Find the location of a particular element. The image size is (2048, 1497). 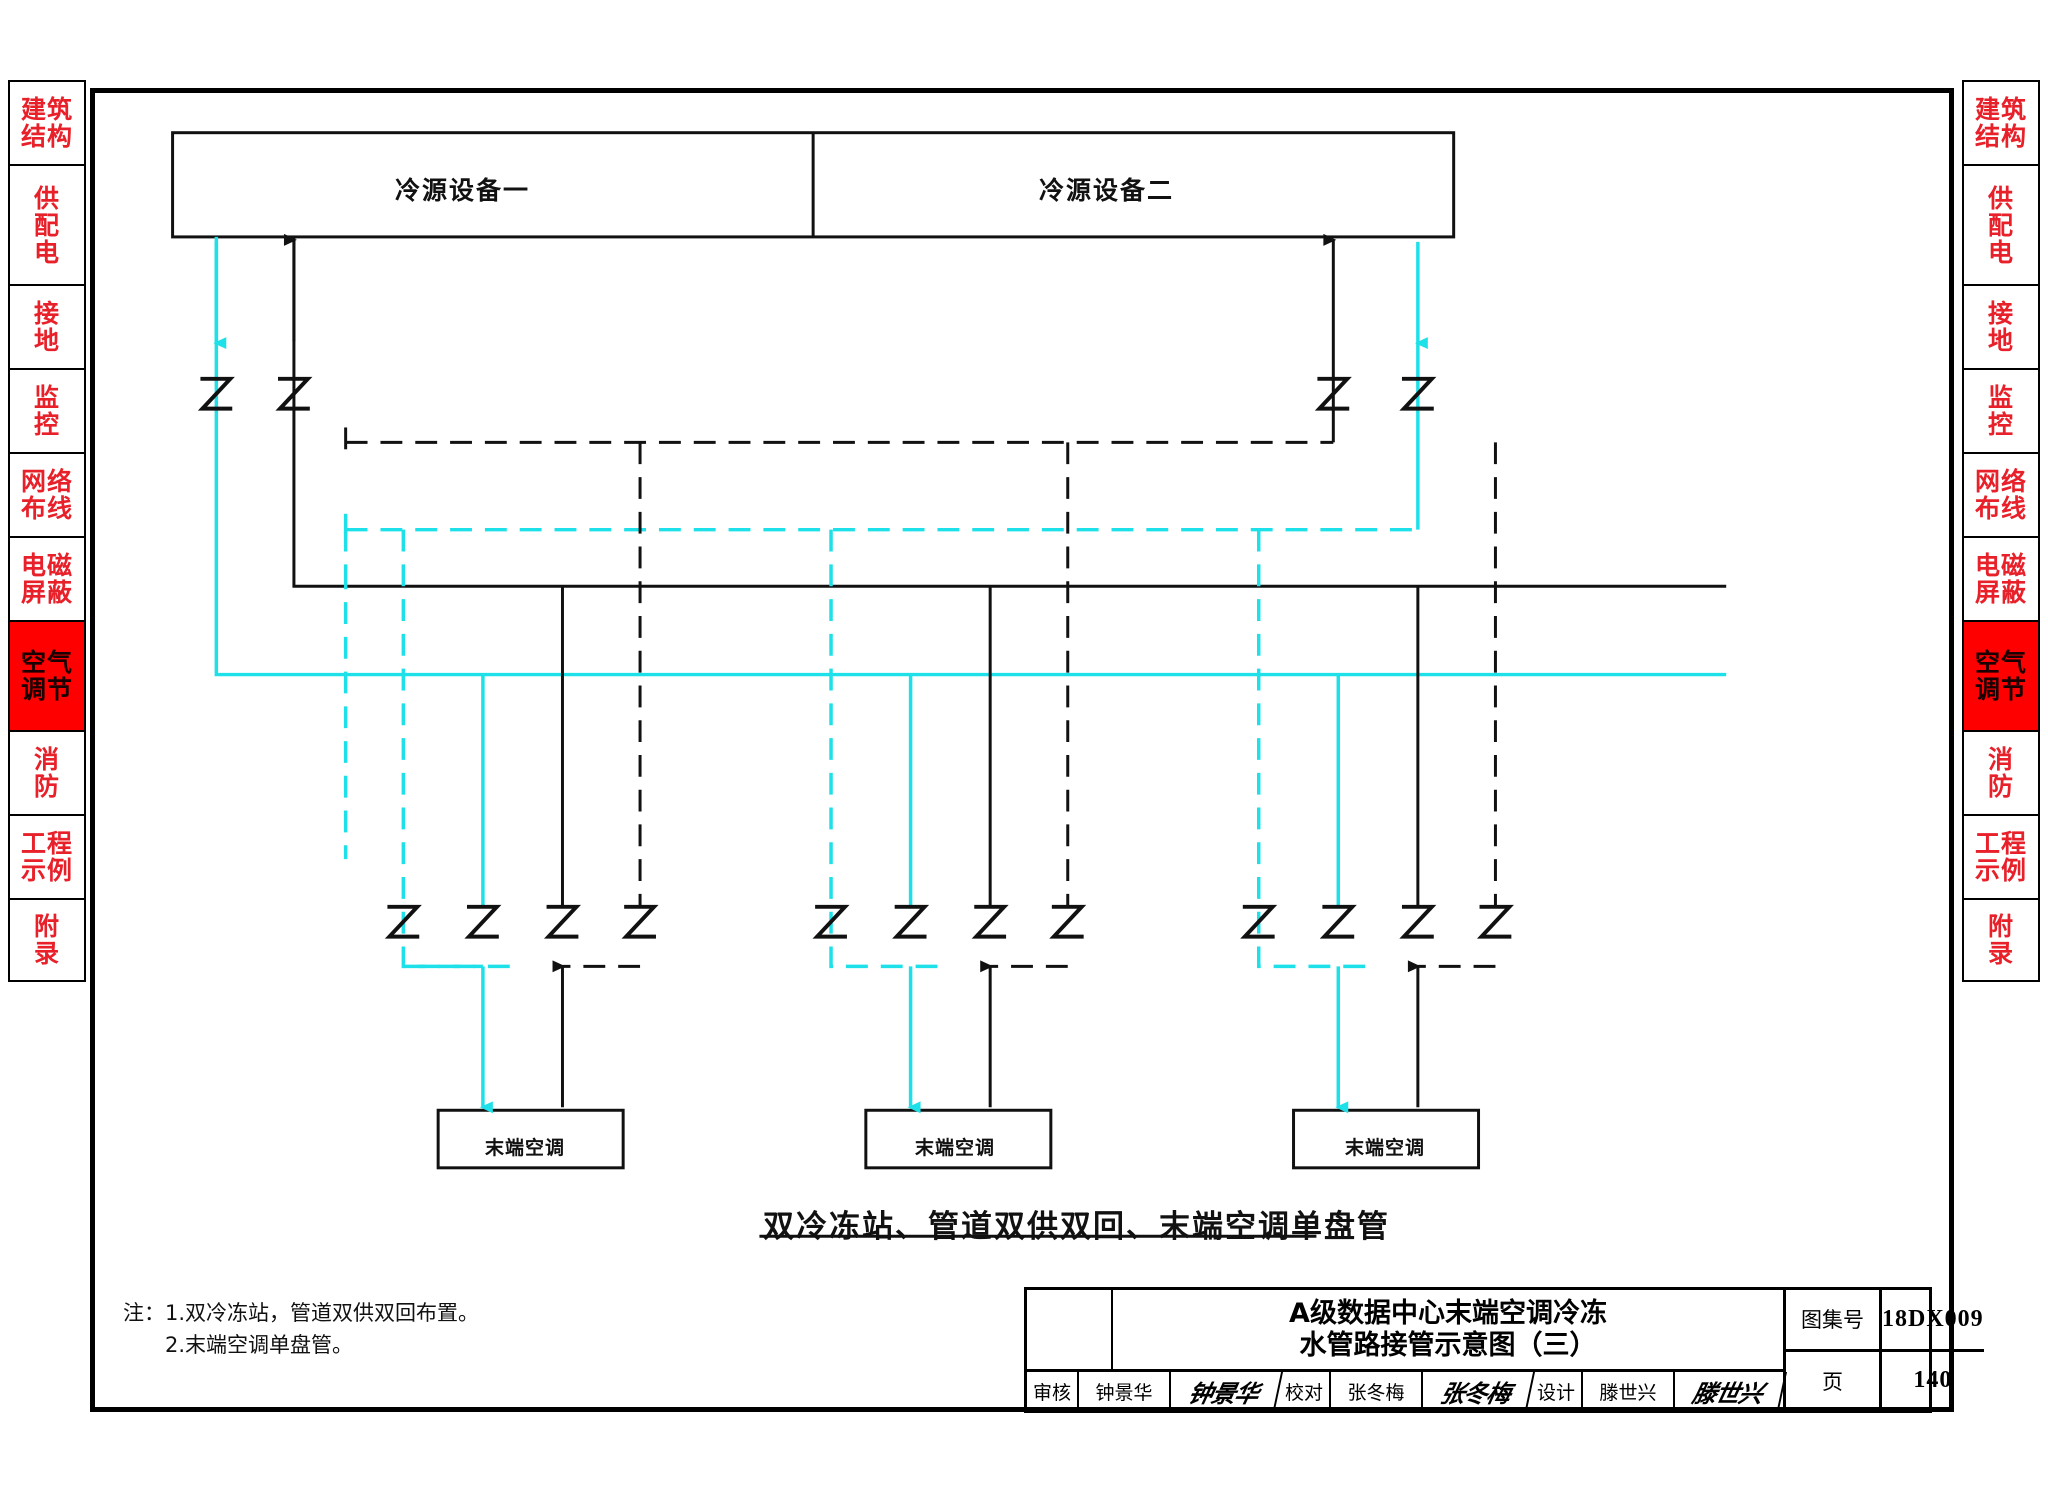

signature-name-3: 滕世兴 is located at coordinates (1629, 1391).